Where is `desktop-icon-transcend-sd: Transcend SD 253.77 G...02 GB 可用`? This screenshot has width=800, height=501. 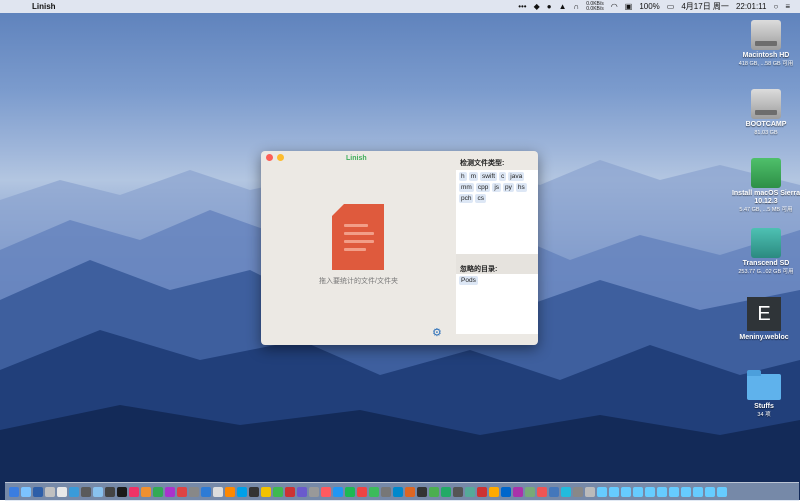
desktop-icon-transcend-sd: Transcend SD 253.77 G...02 GB 可用 is located at coordinates (763, 252).